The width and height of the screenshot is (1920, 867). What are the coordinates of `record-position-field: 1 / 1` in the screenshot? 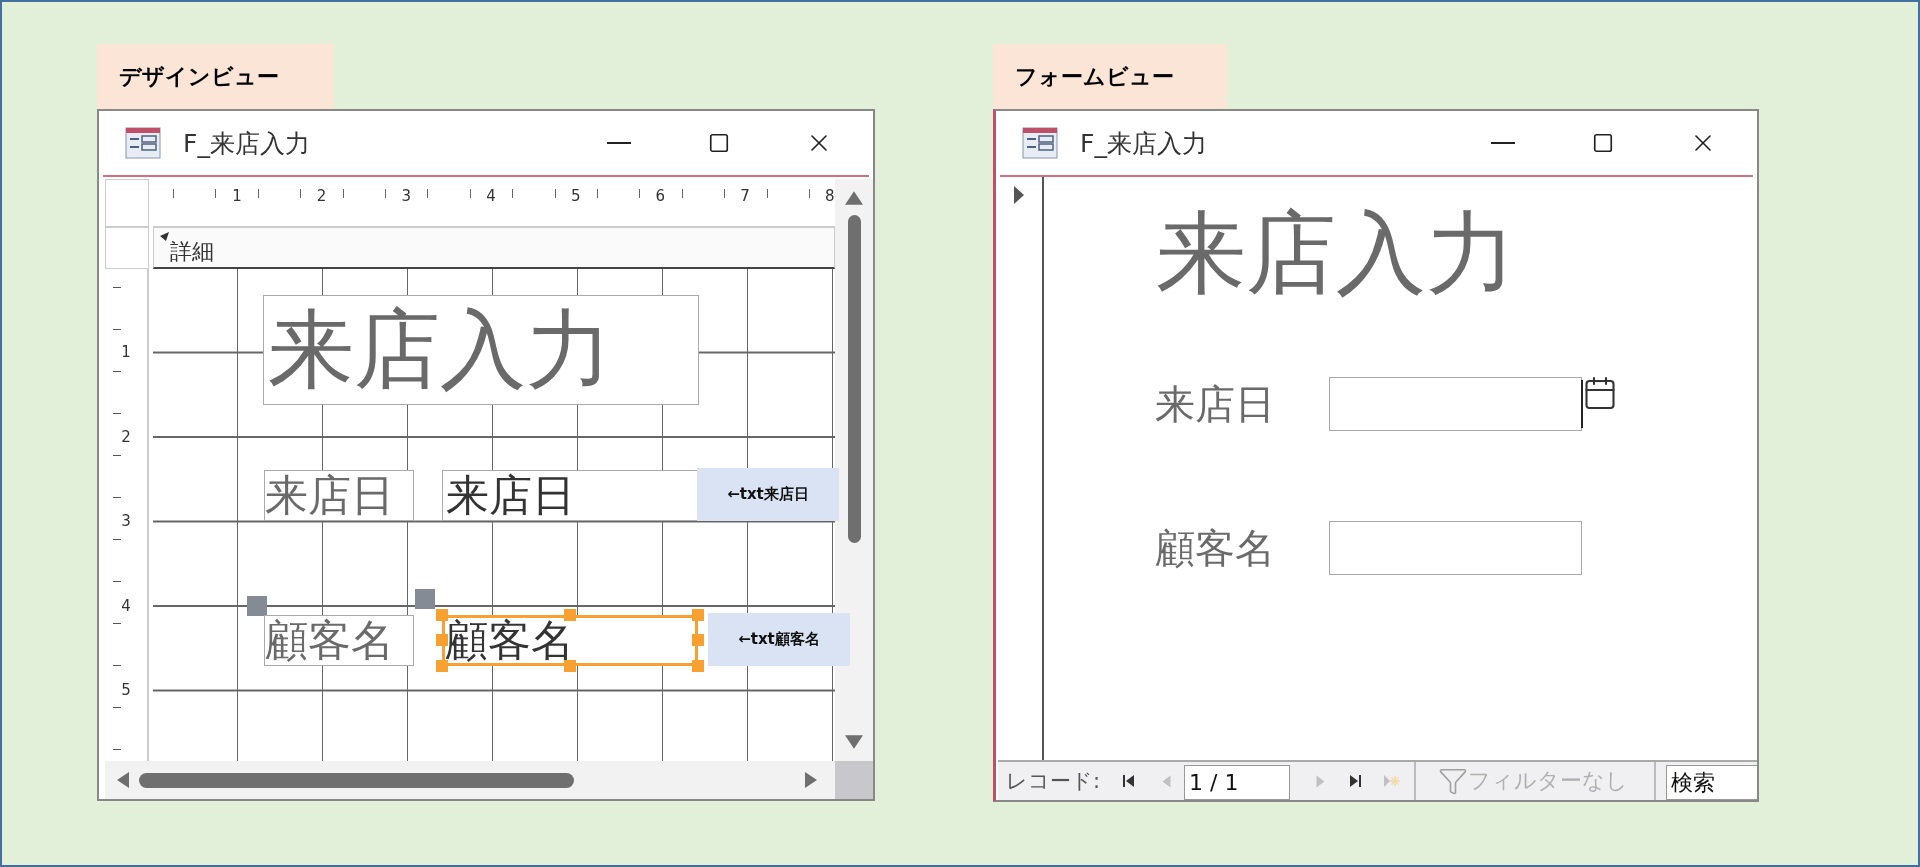 It's located at (1237, 782).